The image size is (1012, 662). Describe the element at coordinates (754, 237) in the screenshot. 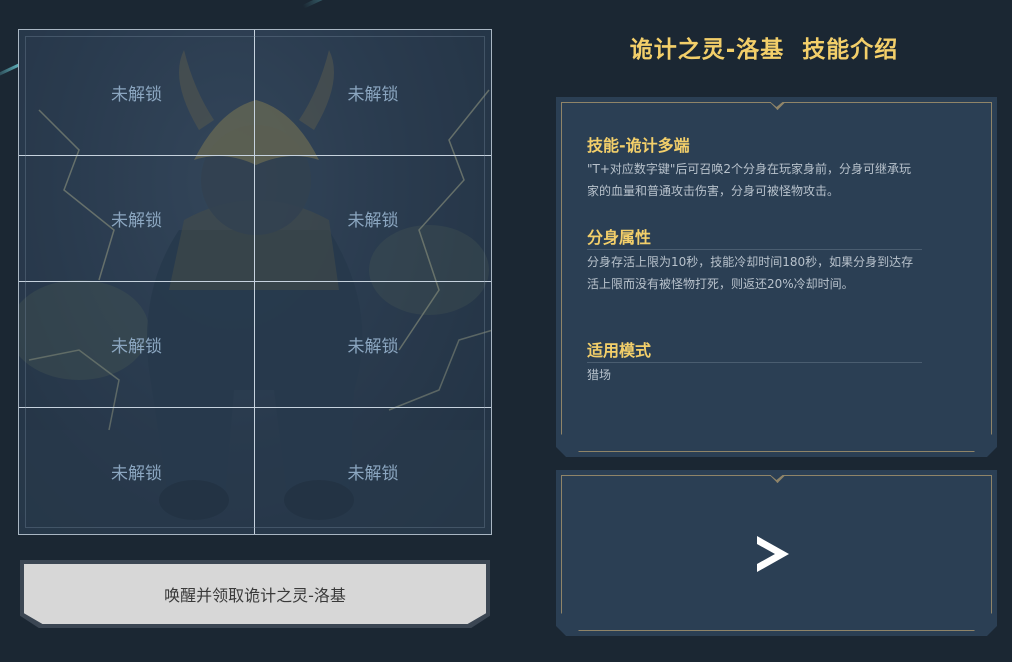

I see `skill-title: 分身属性` at that location.